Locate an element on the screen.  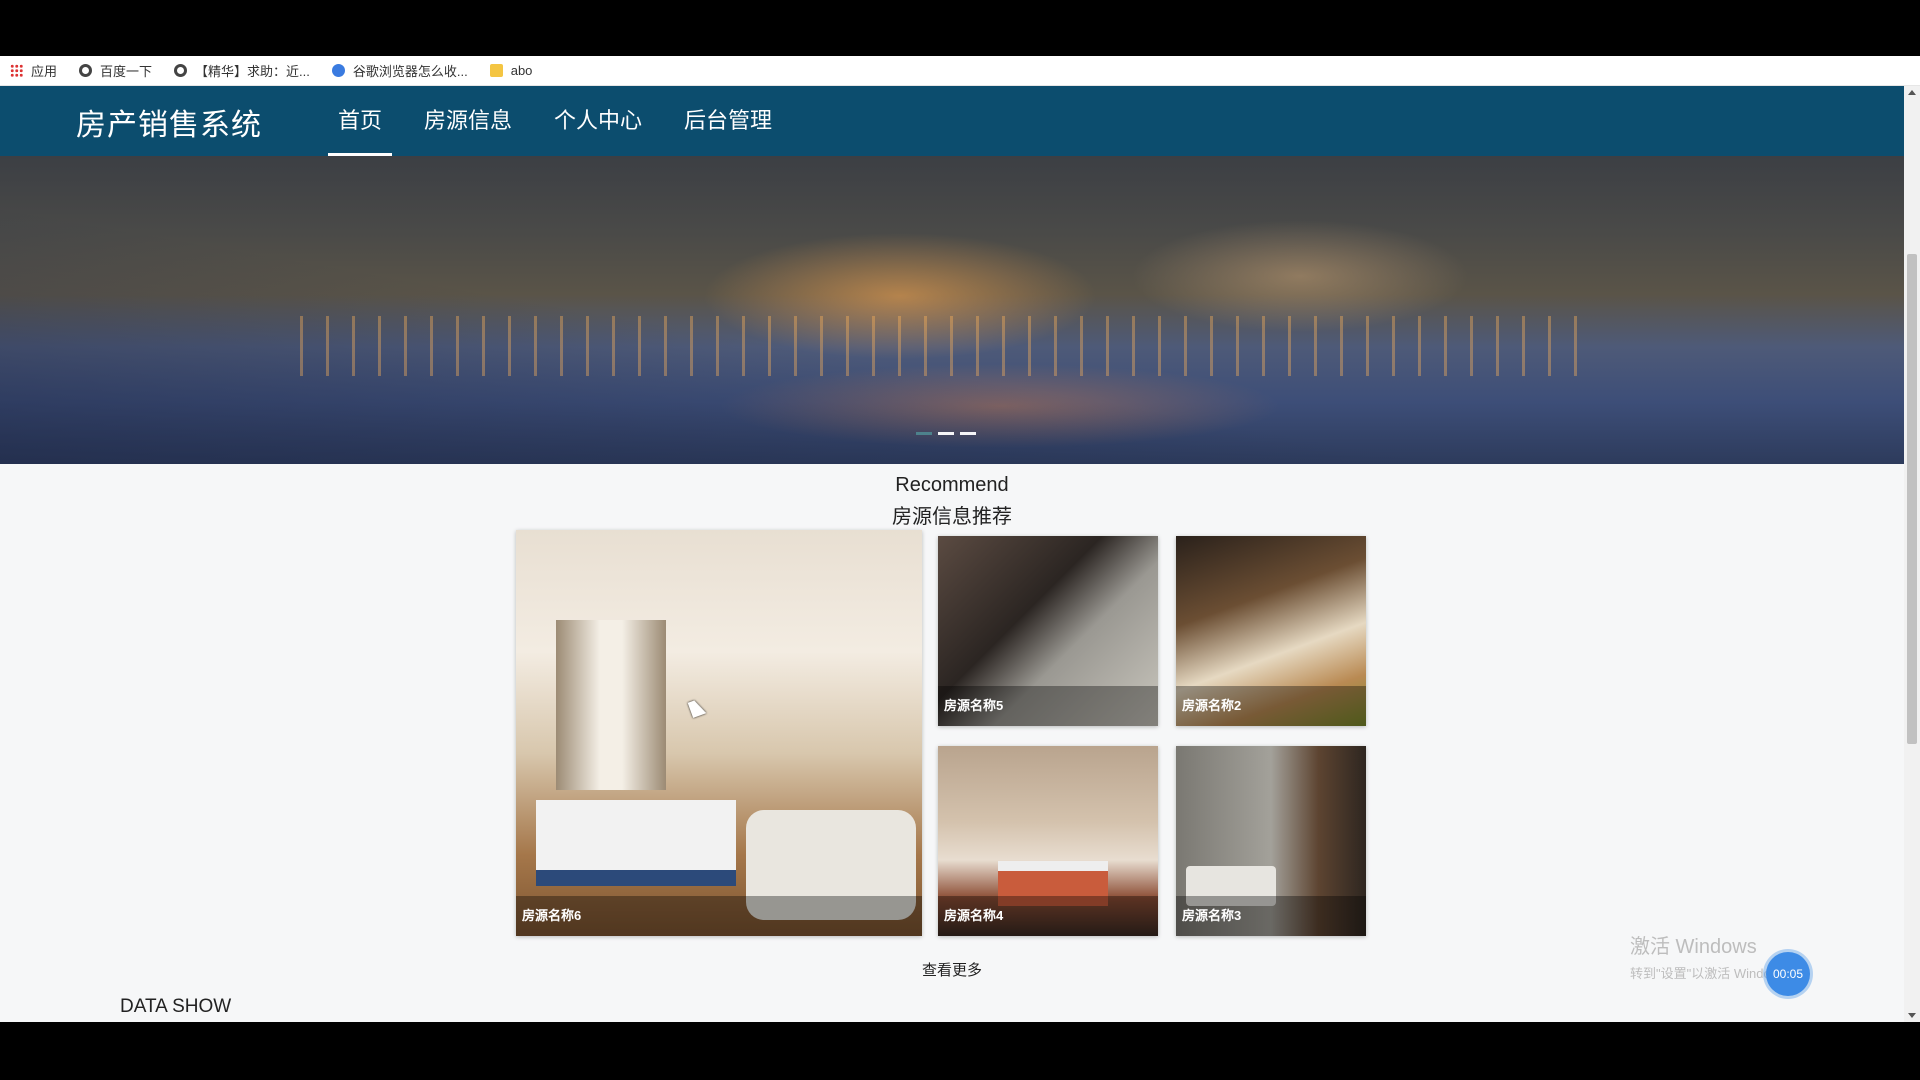
bookmark-abo: abo is located at coordinates (511, 70).